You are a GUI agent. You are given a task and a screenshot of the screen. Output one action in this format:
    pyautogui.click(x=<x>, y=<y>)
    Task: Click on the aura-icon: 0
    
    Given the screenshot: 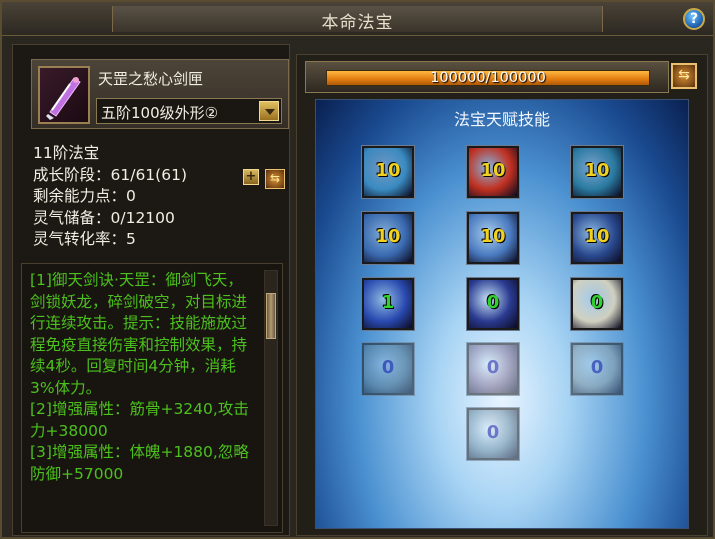 What is the action you would take?
    pyautogui.click(x=493, y=434)
    